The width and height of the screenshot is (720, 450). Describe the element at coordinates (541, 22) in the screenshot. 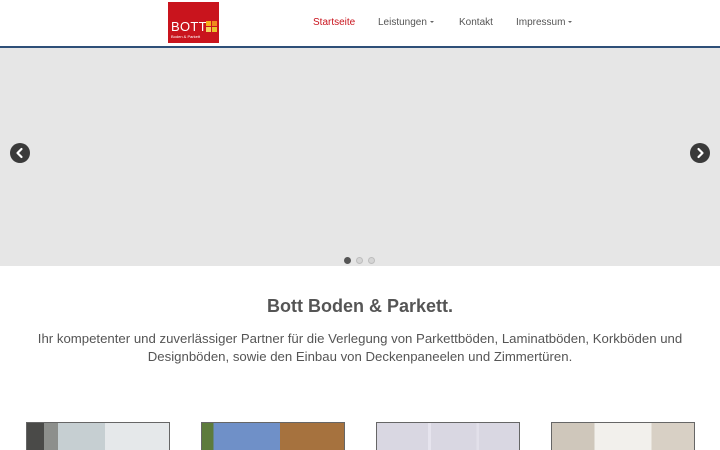

I see `nav-item-label: Impressum` at that location.